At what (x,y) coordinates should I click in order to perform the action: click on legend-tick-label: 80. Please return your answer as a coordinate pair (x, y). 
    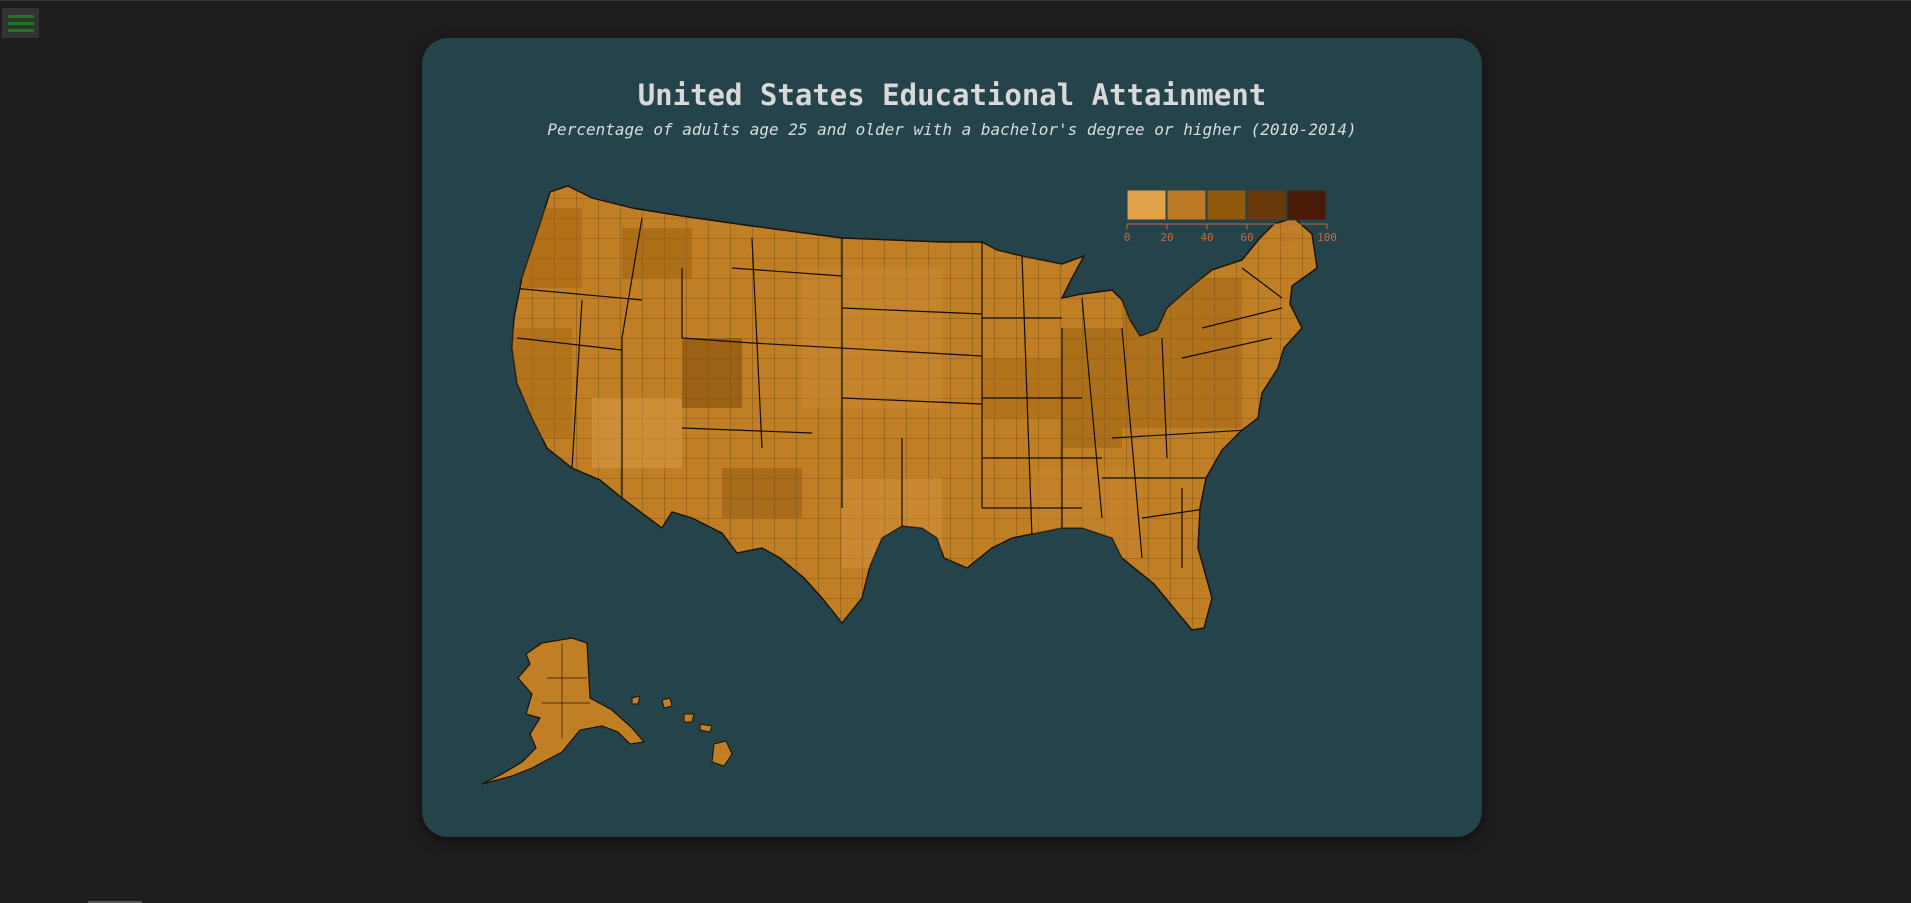
    Looking at the image, I should click on (1286, 237).